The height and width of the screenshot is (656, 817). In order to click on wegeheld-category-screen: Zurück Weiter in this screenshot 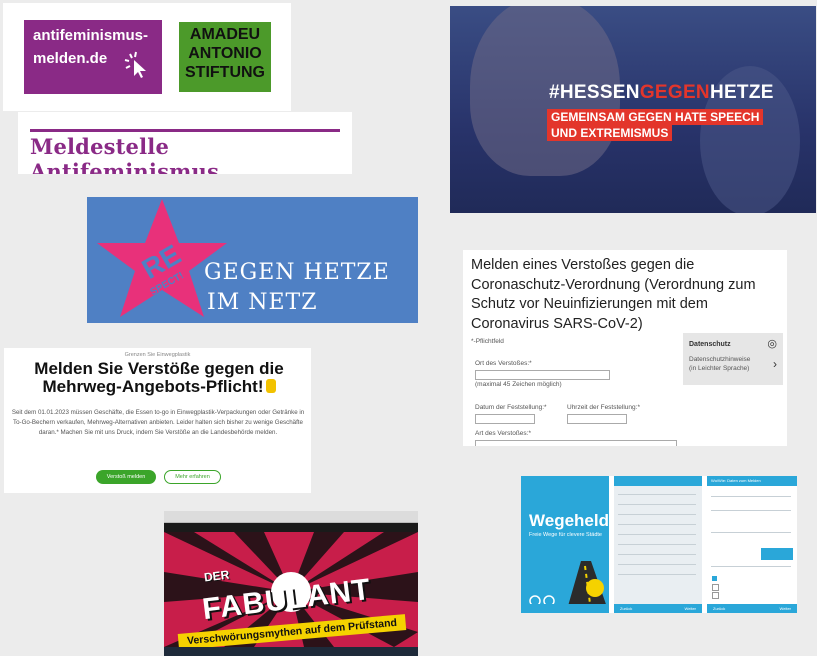, I will do `click(658, 544)`.